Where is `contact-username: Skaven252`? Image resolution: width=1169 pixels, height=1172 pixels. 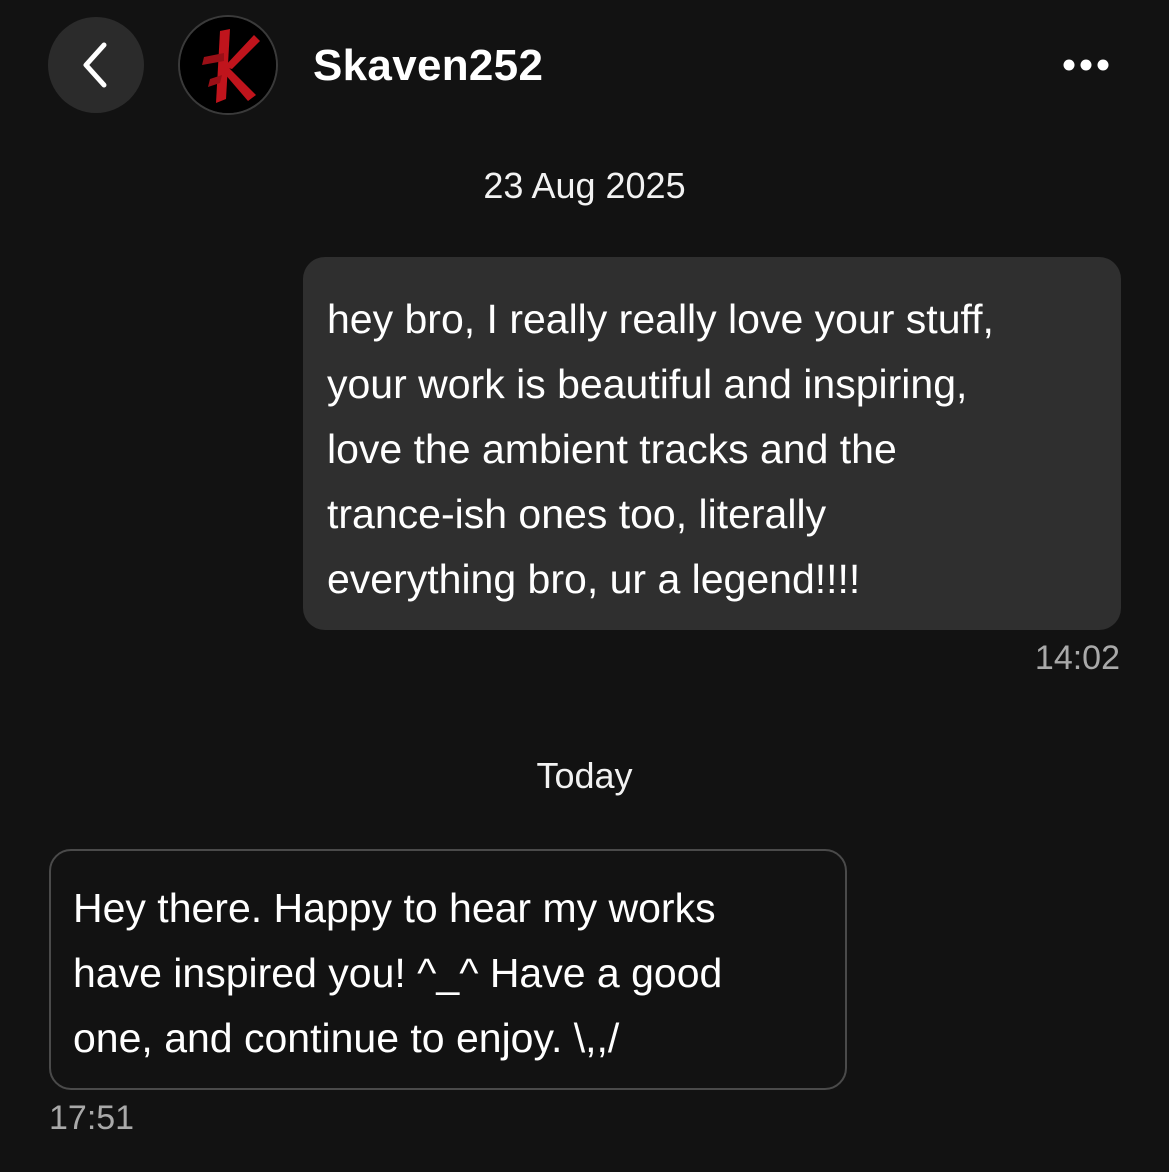
contact-username: Skaven252 is located at coordinates (428, 66).